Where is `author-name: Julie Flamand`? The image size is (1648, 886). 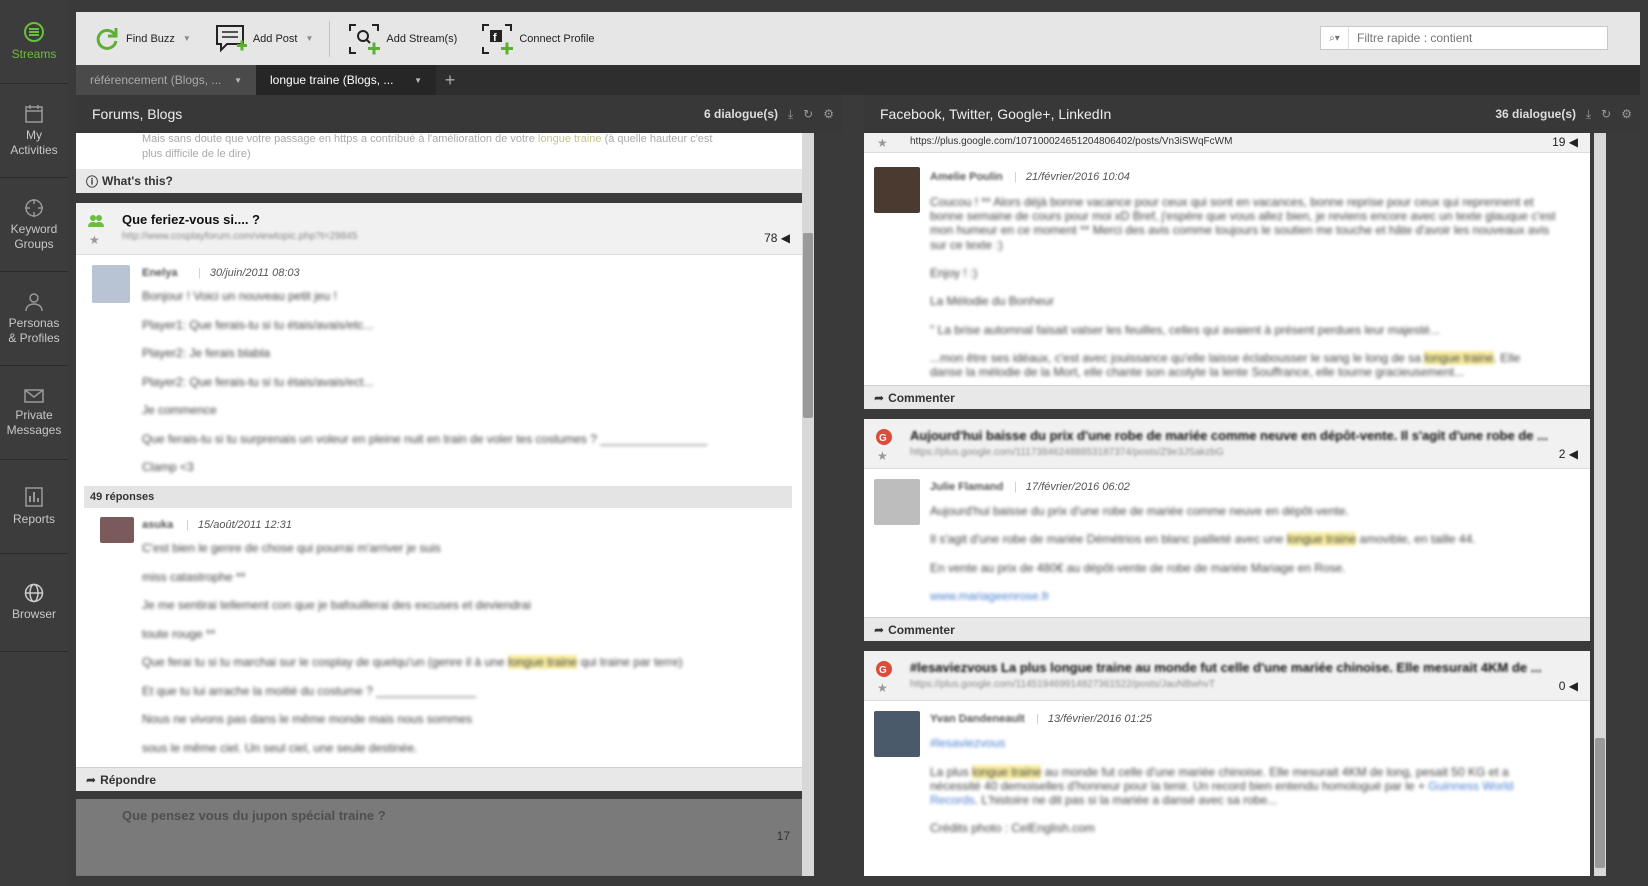 author-name: Julie Flamand is located at coordinates (966, 487).